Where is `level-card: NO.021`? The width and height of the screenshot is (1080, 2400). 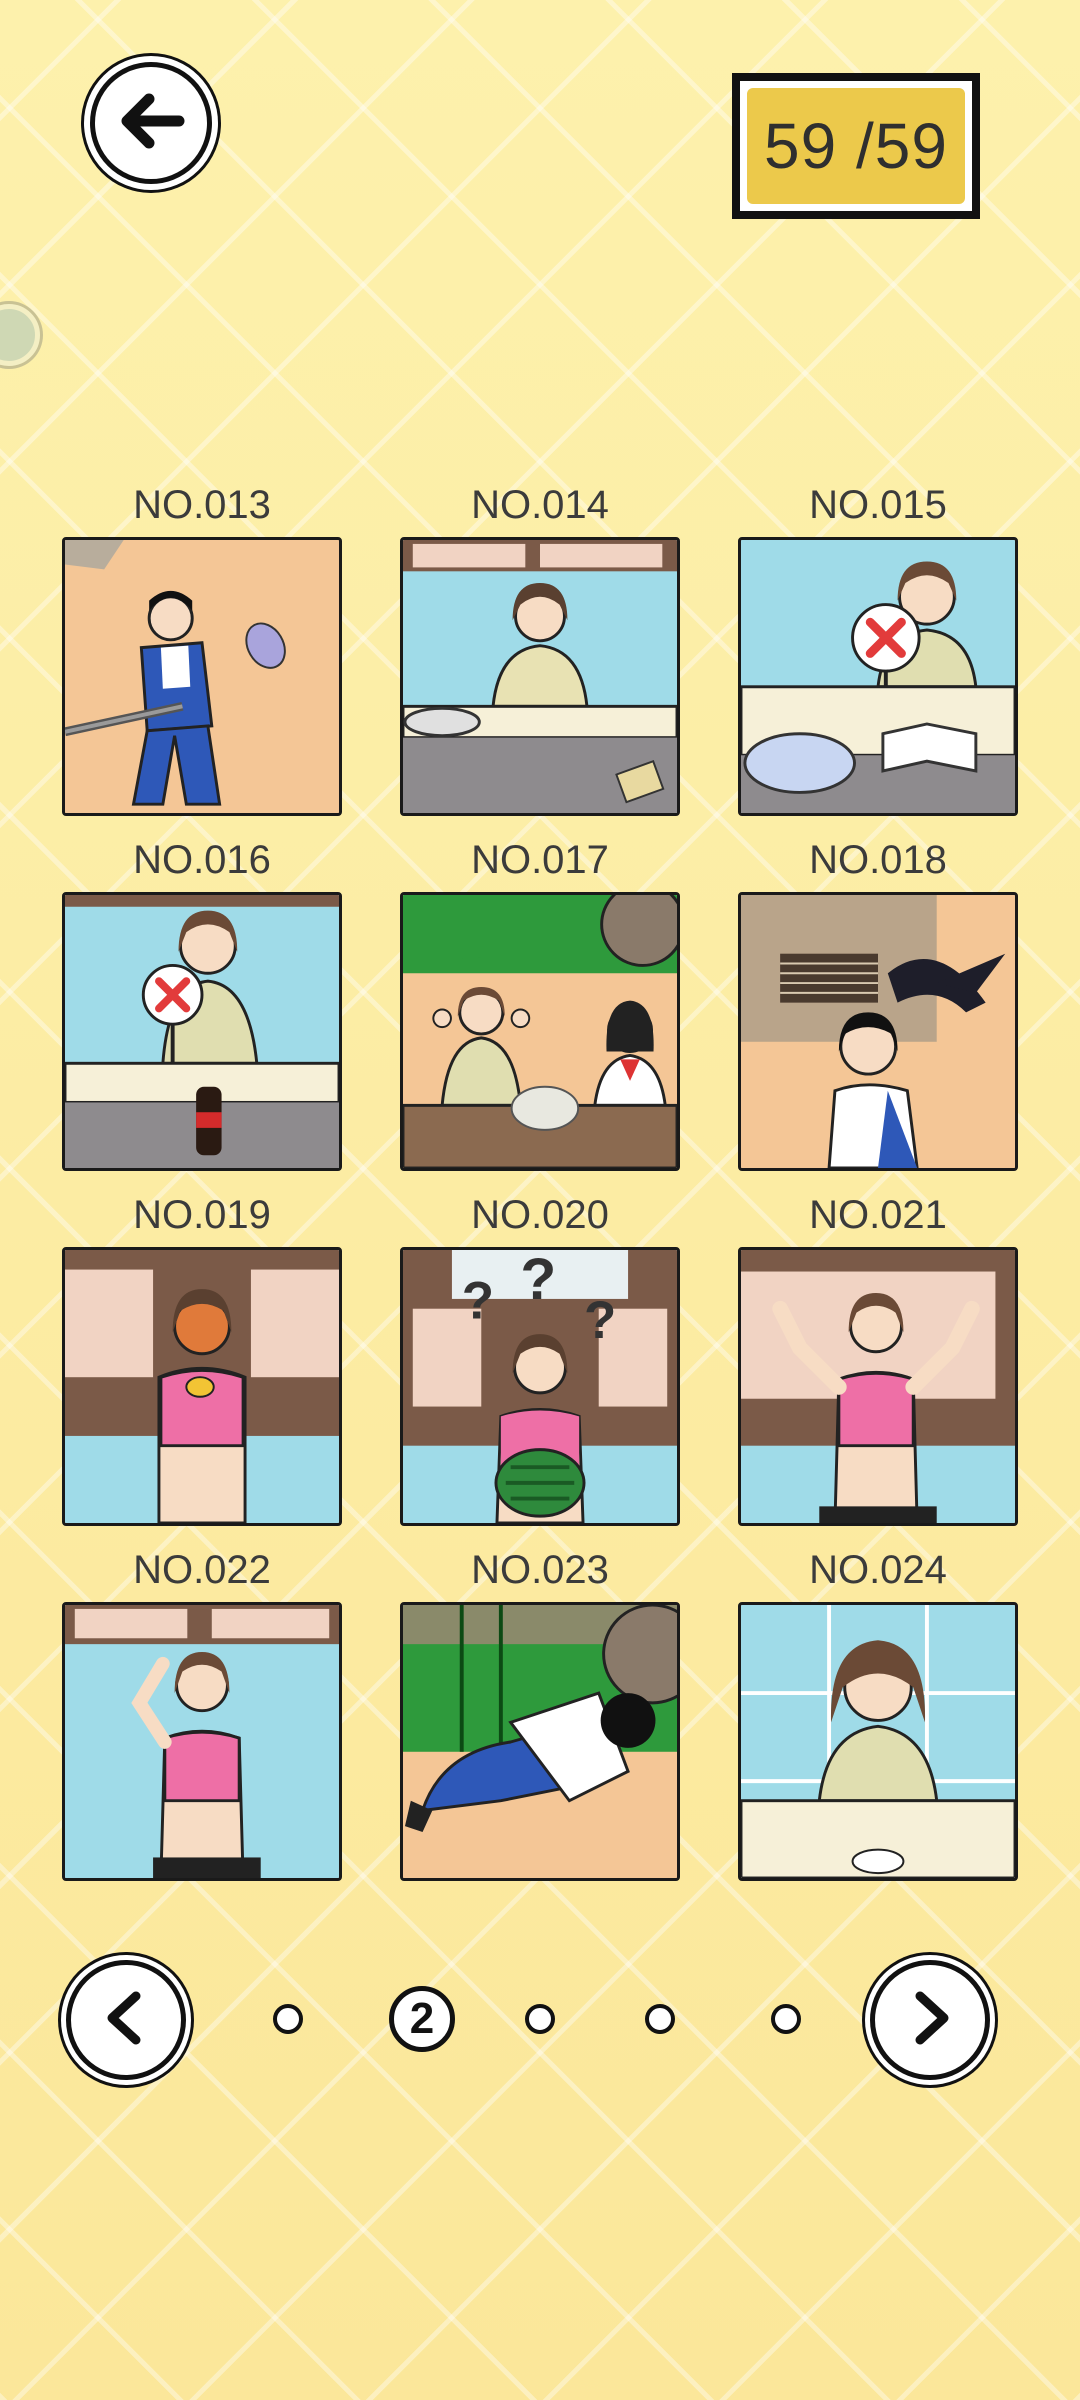
level-card: NO.021 is located at coordinates (878, 1361).